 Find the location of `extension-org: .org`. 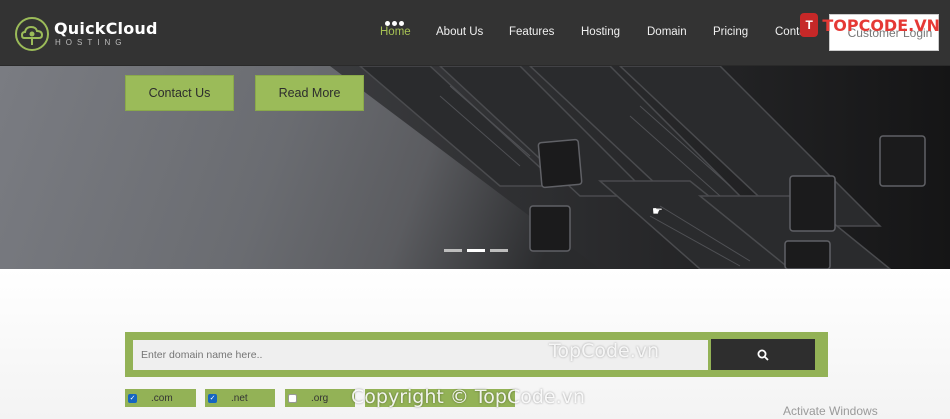

extension-org: .org is located at coordinates (320, 398).